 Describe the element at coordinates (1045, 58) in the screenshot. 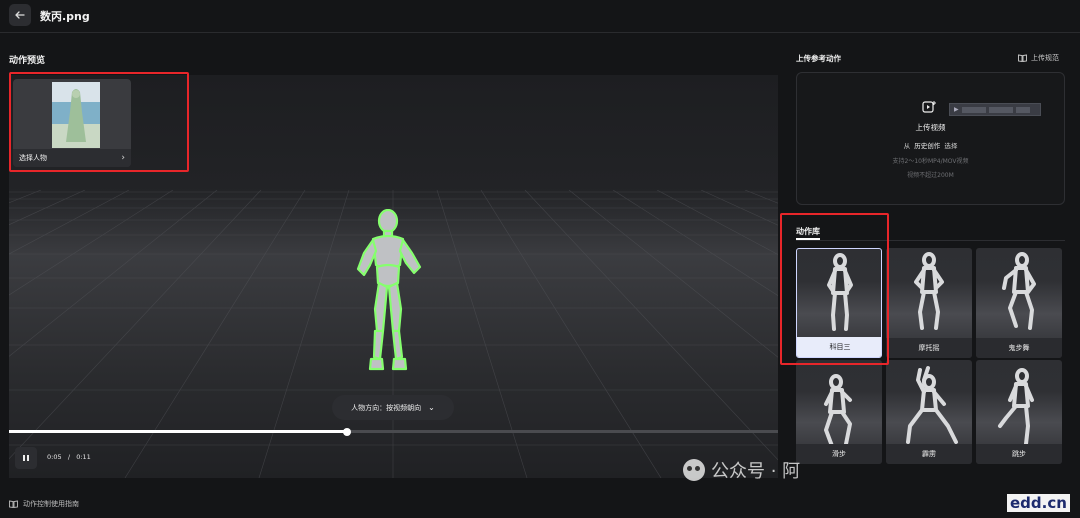

I see `upload-spec-label: 上传规范` at that location.